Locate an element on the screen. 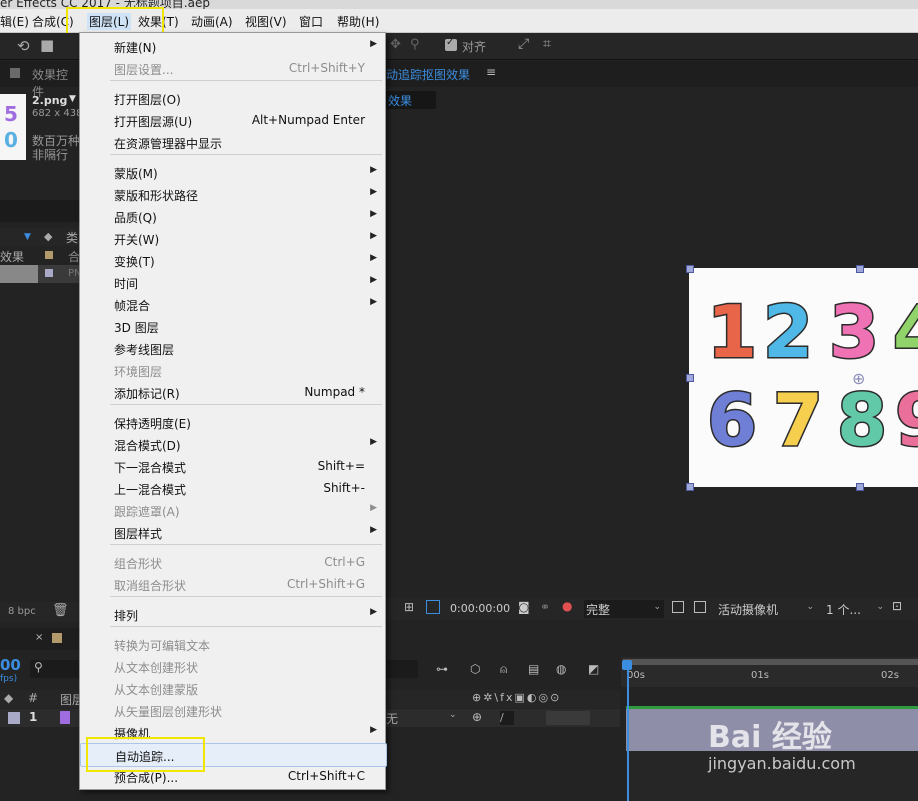 This screenshot has height=801, width=918. snapshot-camera-icon: ◙ is located at coordinates (524, 607).